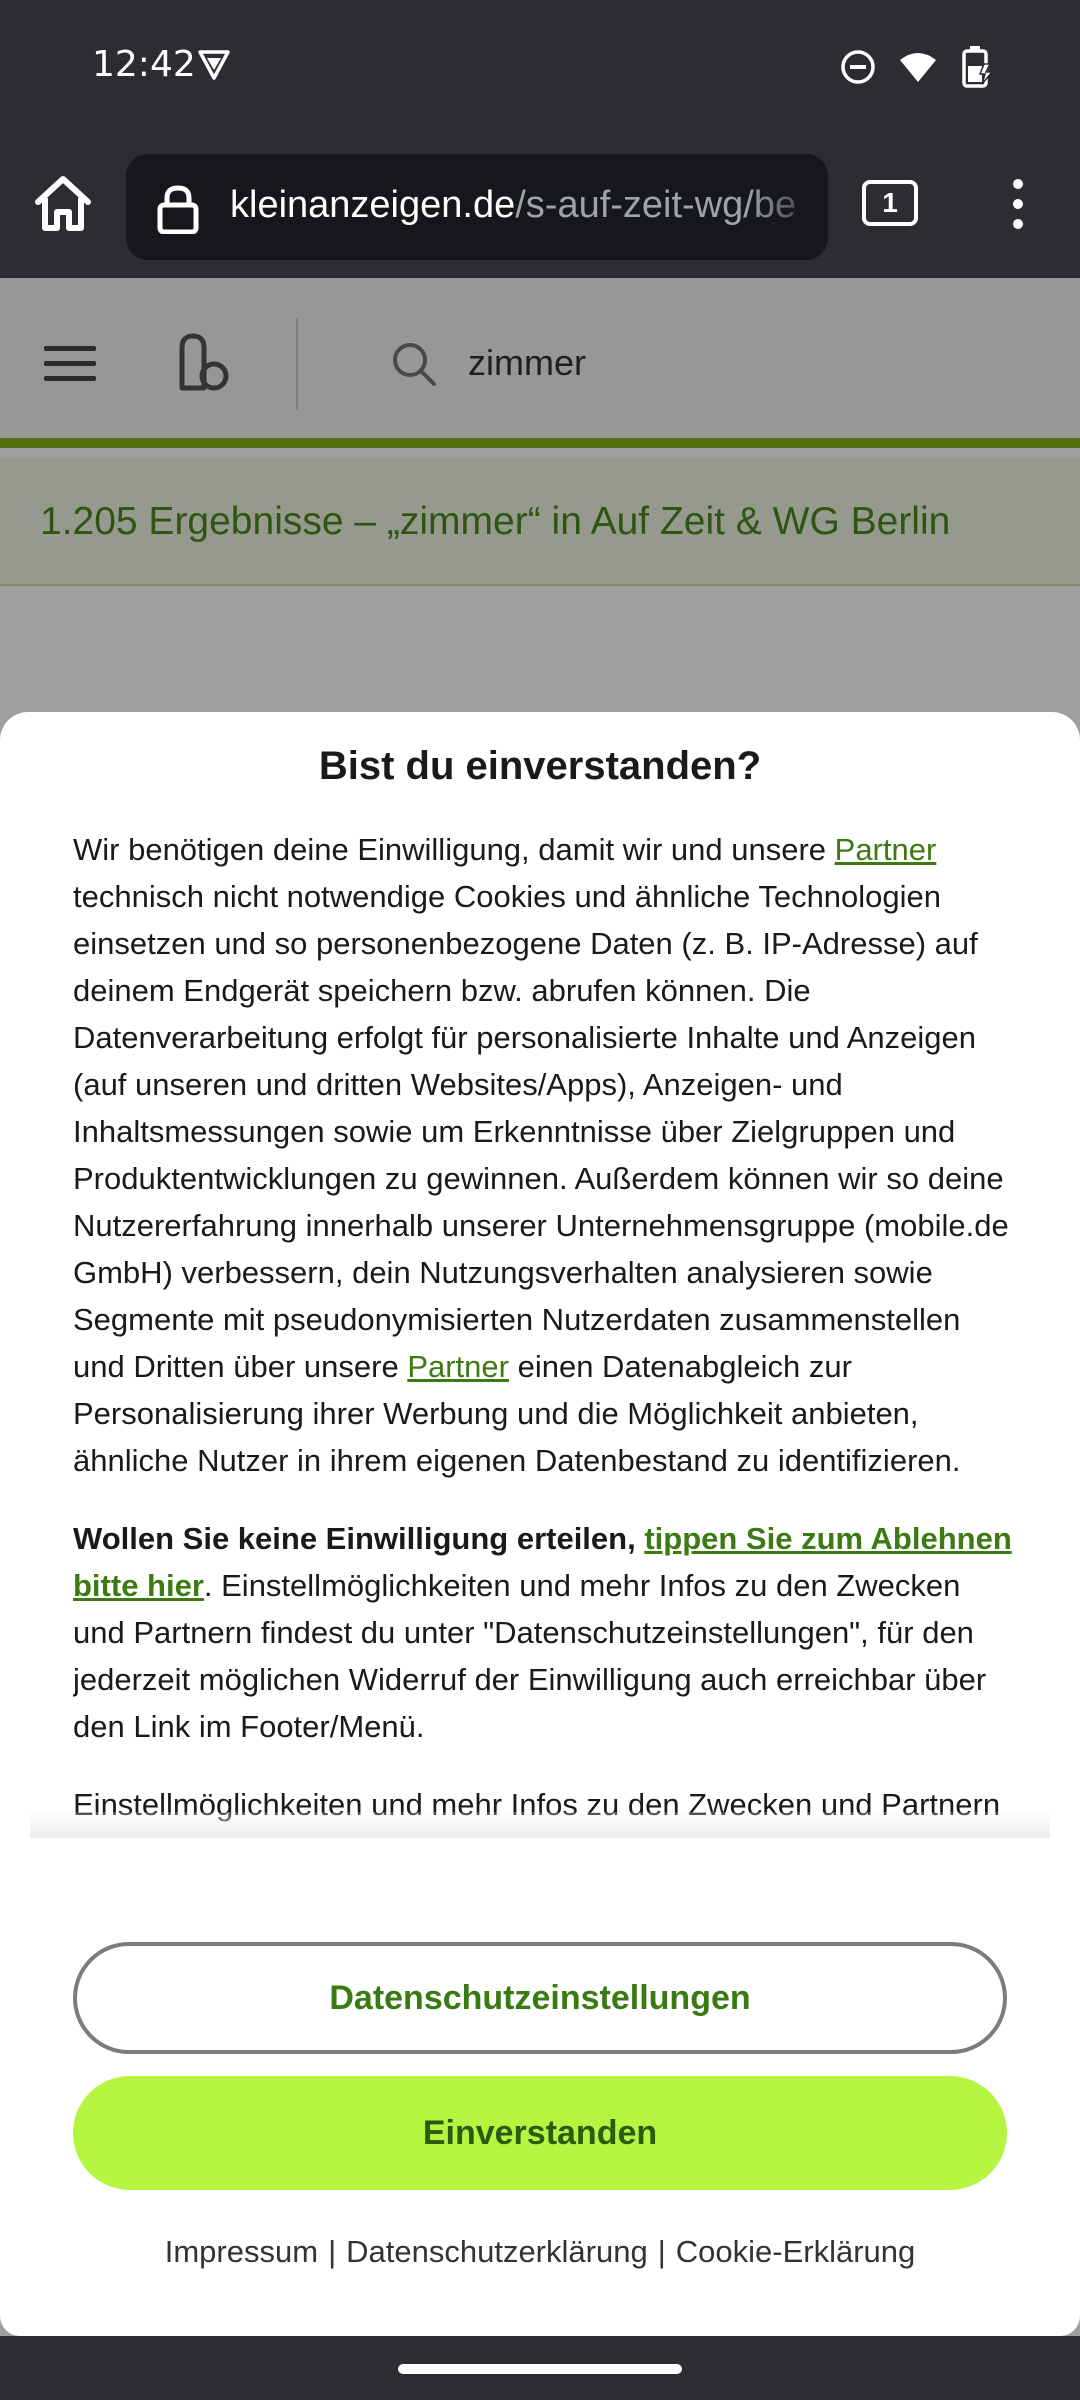 The width and height of the screenshot is (1080, 2400). Describe the element at coordinates (497, 2251) in the screenshot. I see `privacy-policy-link: Datenschutzerklärung` at that location.